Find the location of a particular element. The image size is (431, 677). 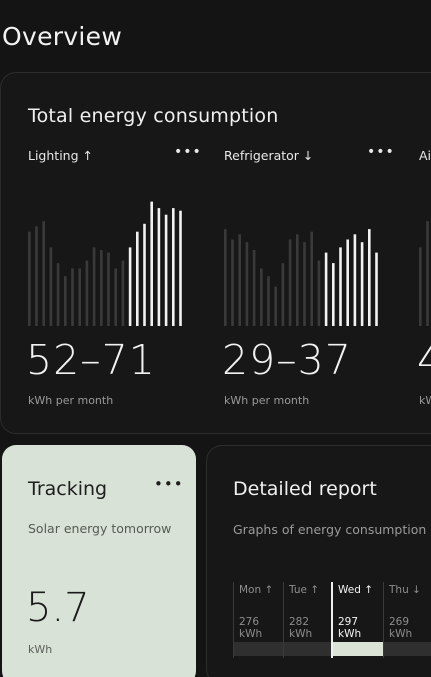

day-value-number: 297 is located at coordinates (348, 622).